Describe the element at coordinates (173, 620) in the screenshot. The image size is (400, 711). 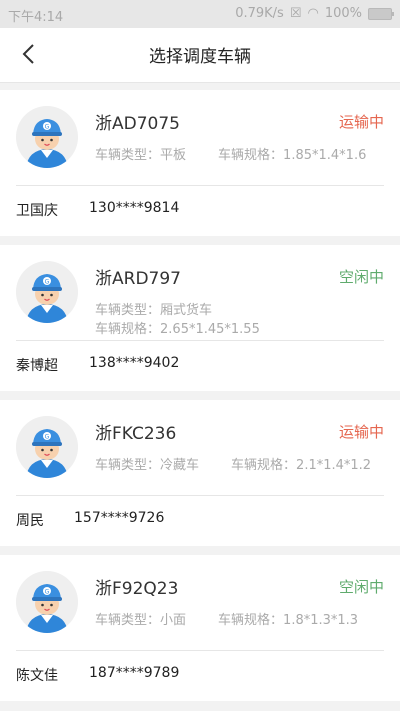
I see `vehicle-type-value: 小面` at that location.